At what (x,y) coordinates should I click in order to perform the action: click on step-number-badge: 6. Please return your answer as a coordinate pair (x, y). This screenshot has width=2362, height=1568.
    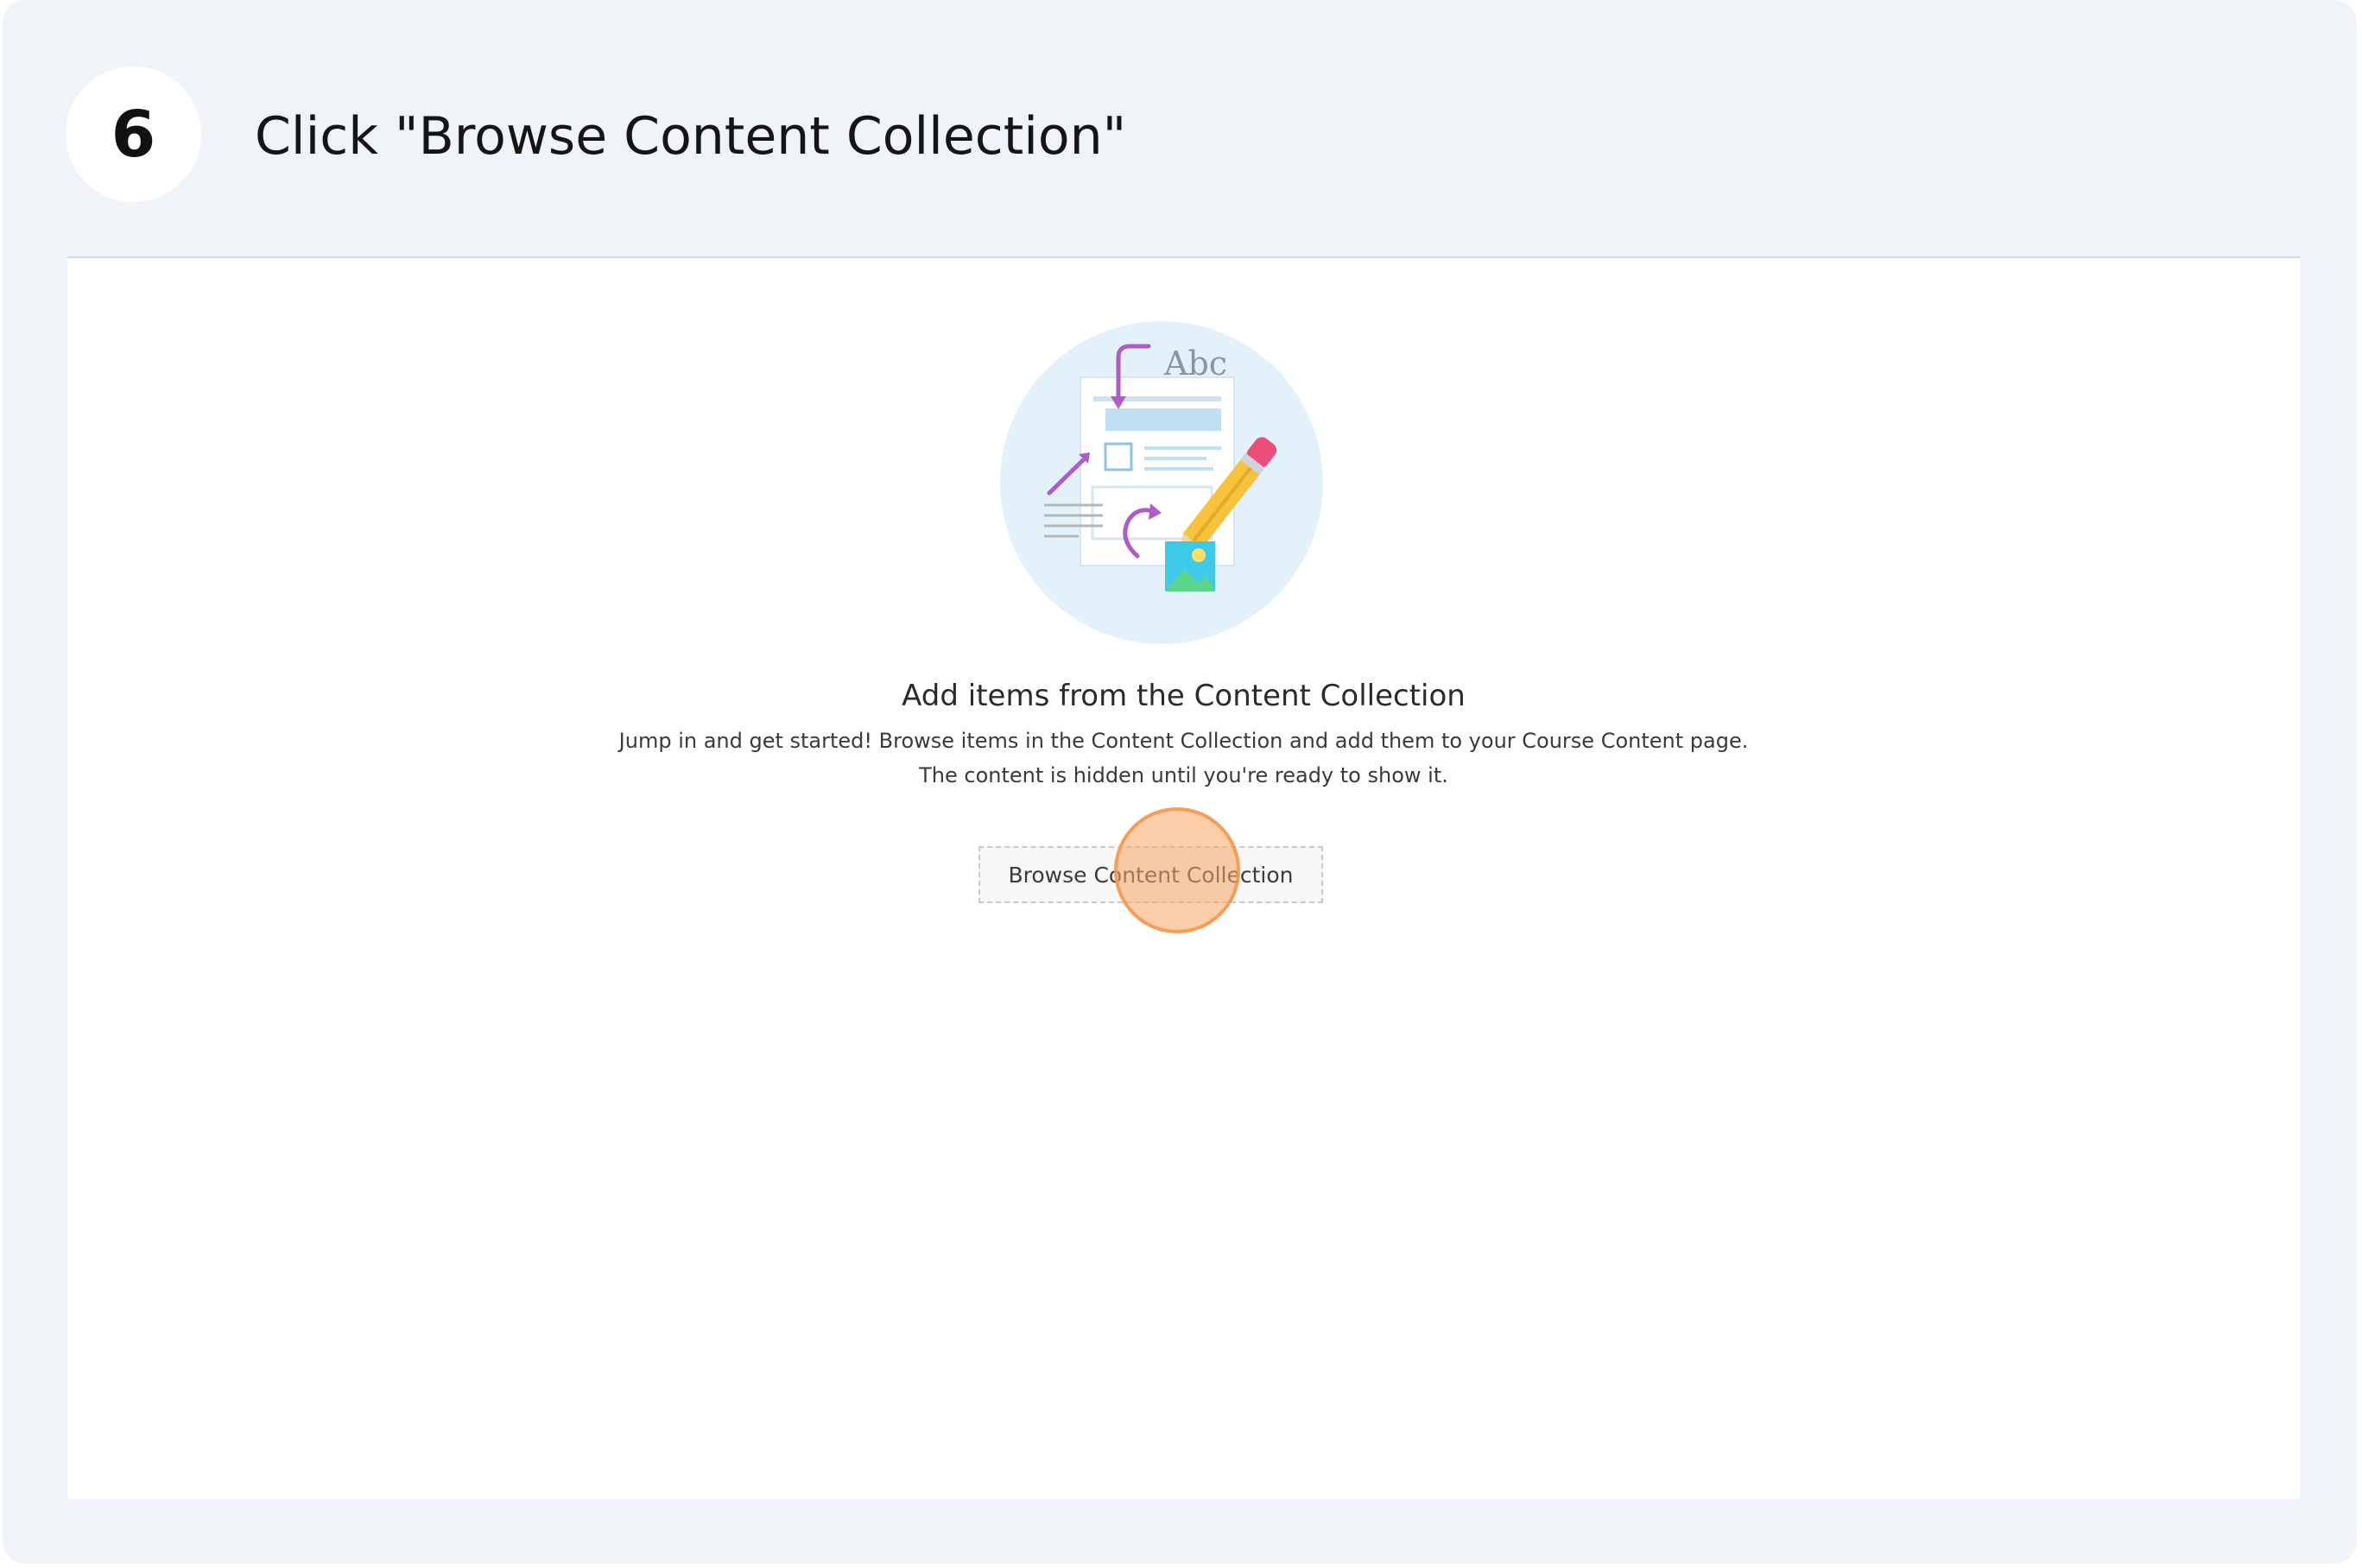
    Looking at the image, I should click on (134, 134).